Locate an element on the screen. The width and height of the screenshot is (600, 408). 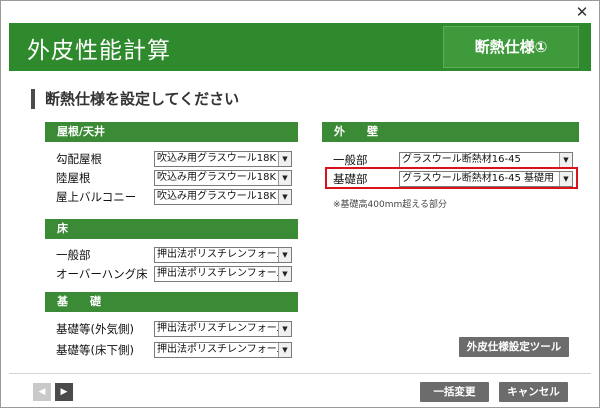
row-label: 陸屋根 is located at coordinates (73, 178).